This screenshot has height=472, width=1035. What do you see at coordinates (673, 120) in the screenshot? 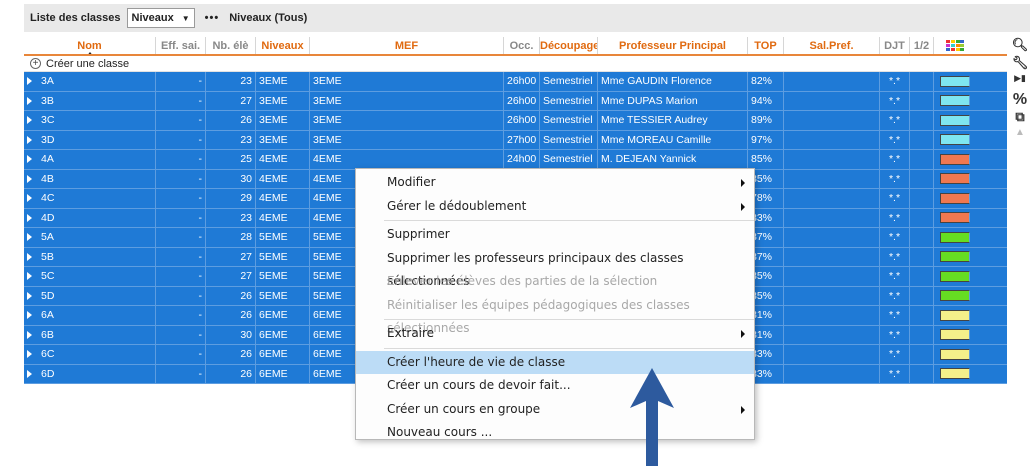
I see `cell-prof: Mme TESSIER Audrey` at bounding box center [673, 120].